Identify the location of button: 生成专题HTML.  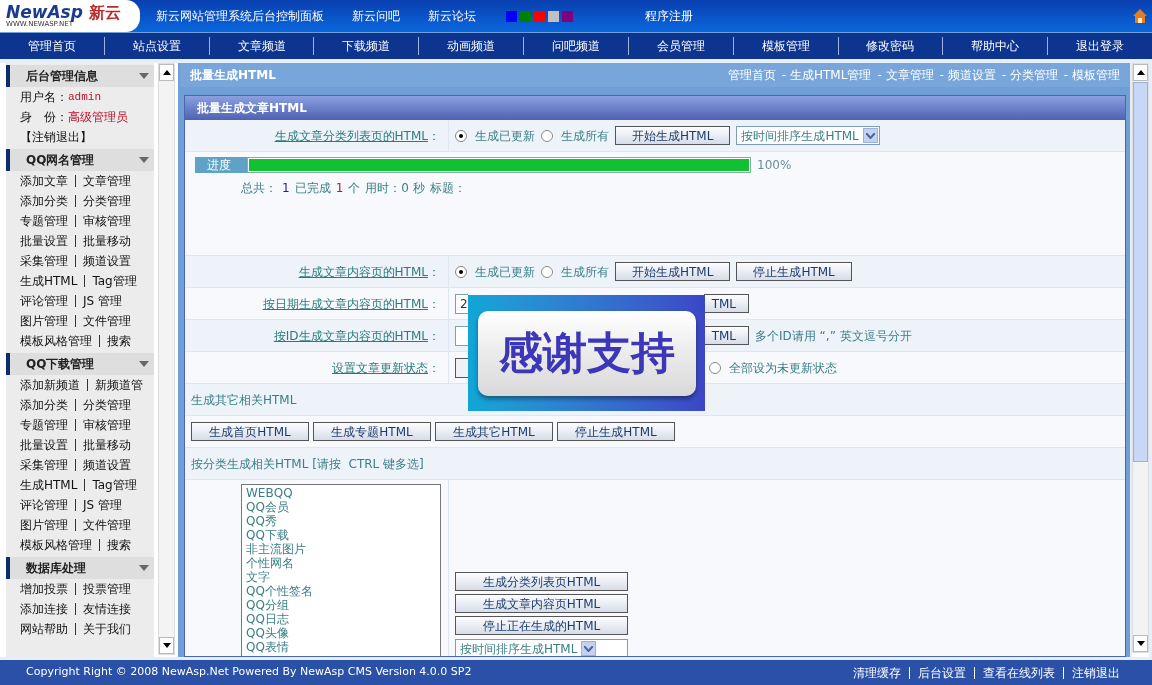
(372, 431).